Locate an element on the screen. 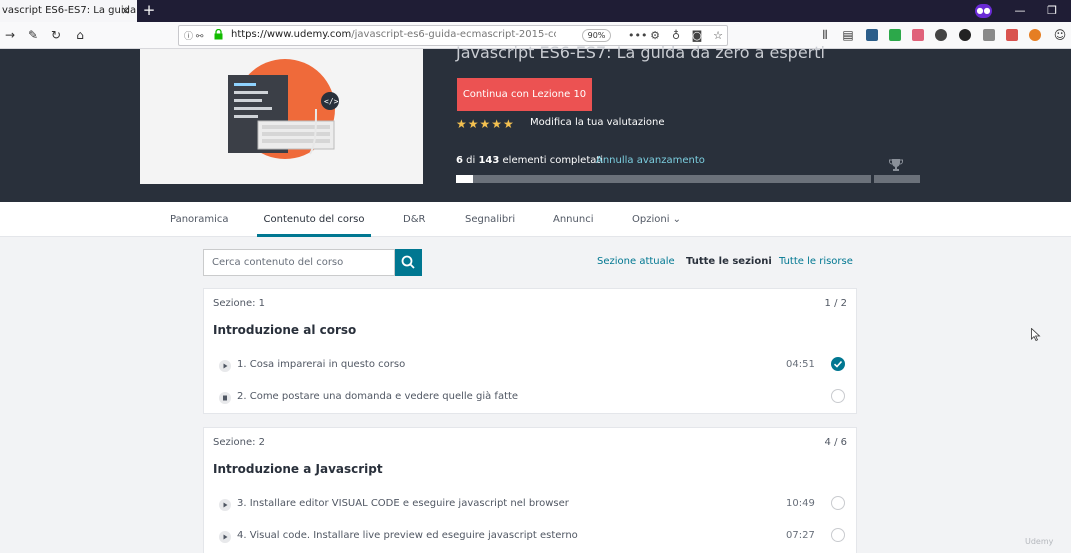 This screenshot has width=1071, height=553. mouse-cursor-icon is located at coordinates (1036, 334).